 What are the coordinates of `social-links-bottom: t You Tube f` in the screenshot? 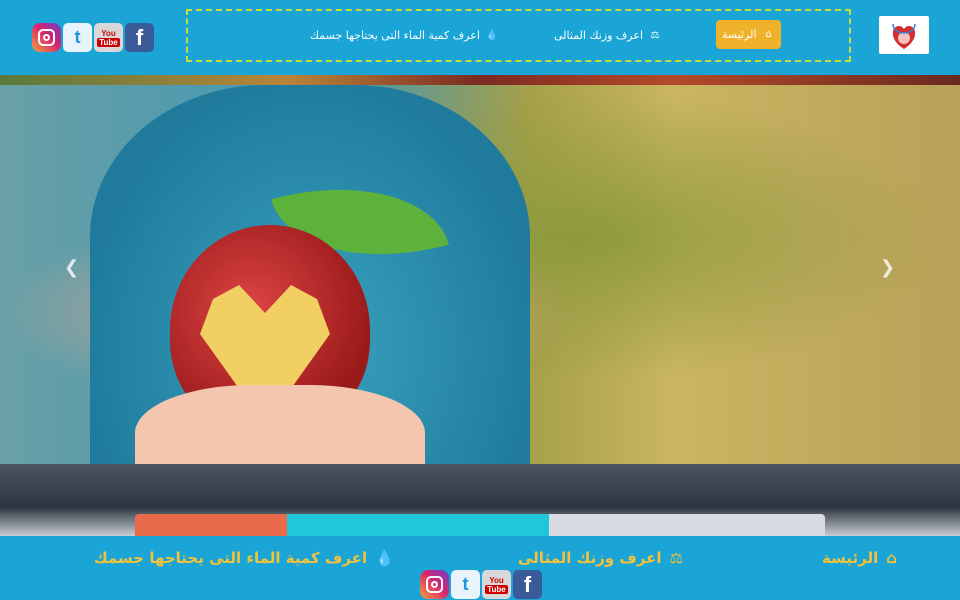 It's located at (481, 584).